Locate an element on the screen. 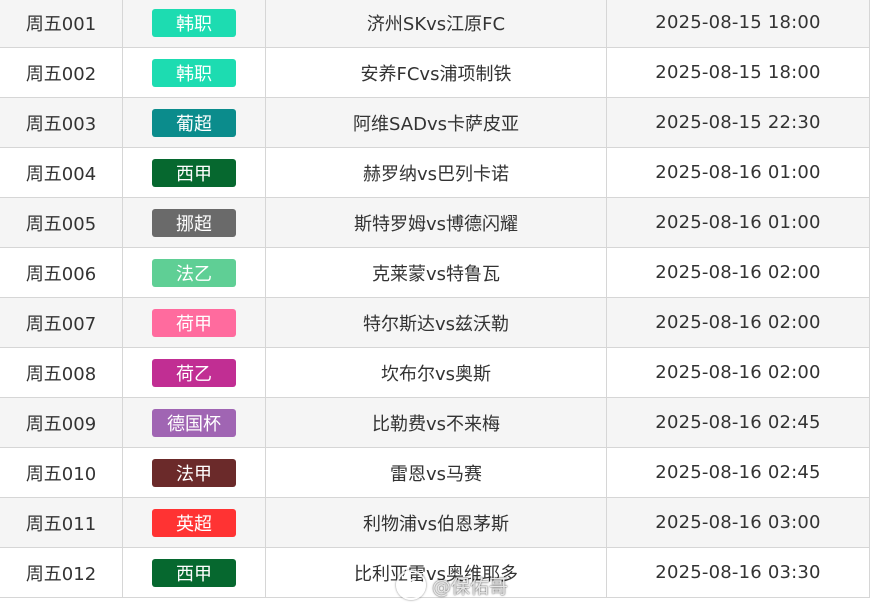 The image size is (870, 608). match-time: 2025-08-16 03:00 is located at coordinates (738, 522).